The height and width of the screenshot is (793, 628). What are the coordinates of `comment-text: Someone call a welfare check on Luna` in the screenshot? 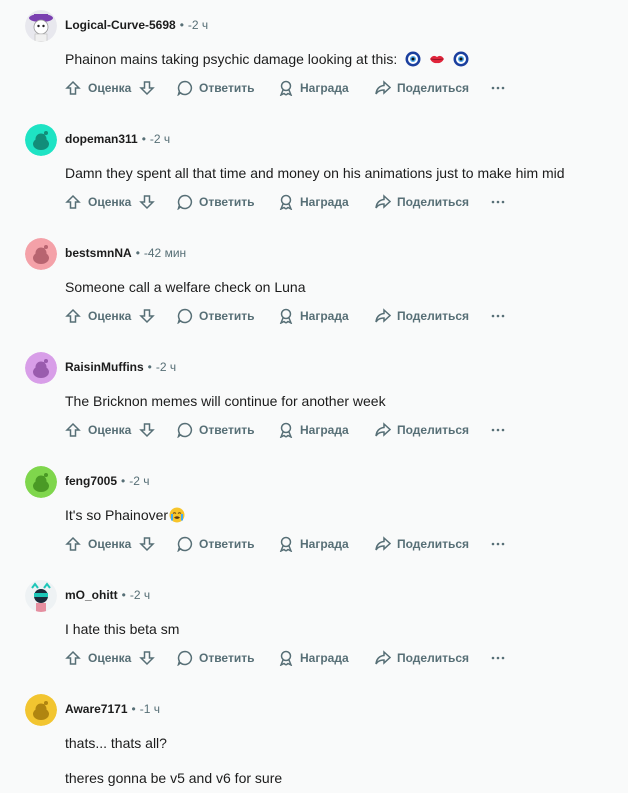 It's located at (185, 287).